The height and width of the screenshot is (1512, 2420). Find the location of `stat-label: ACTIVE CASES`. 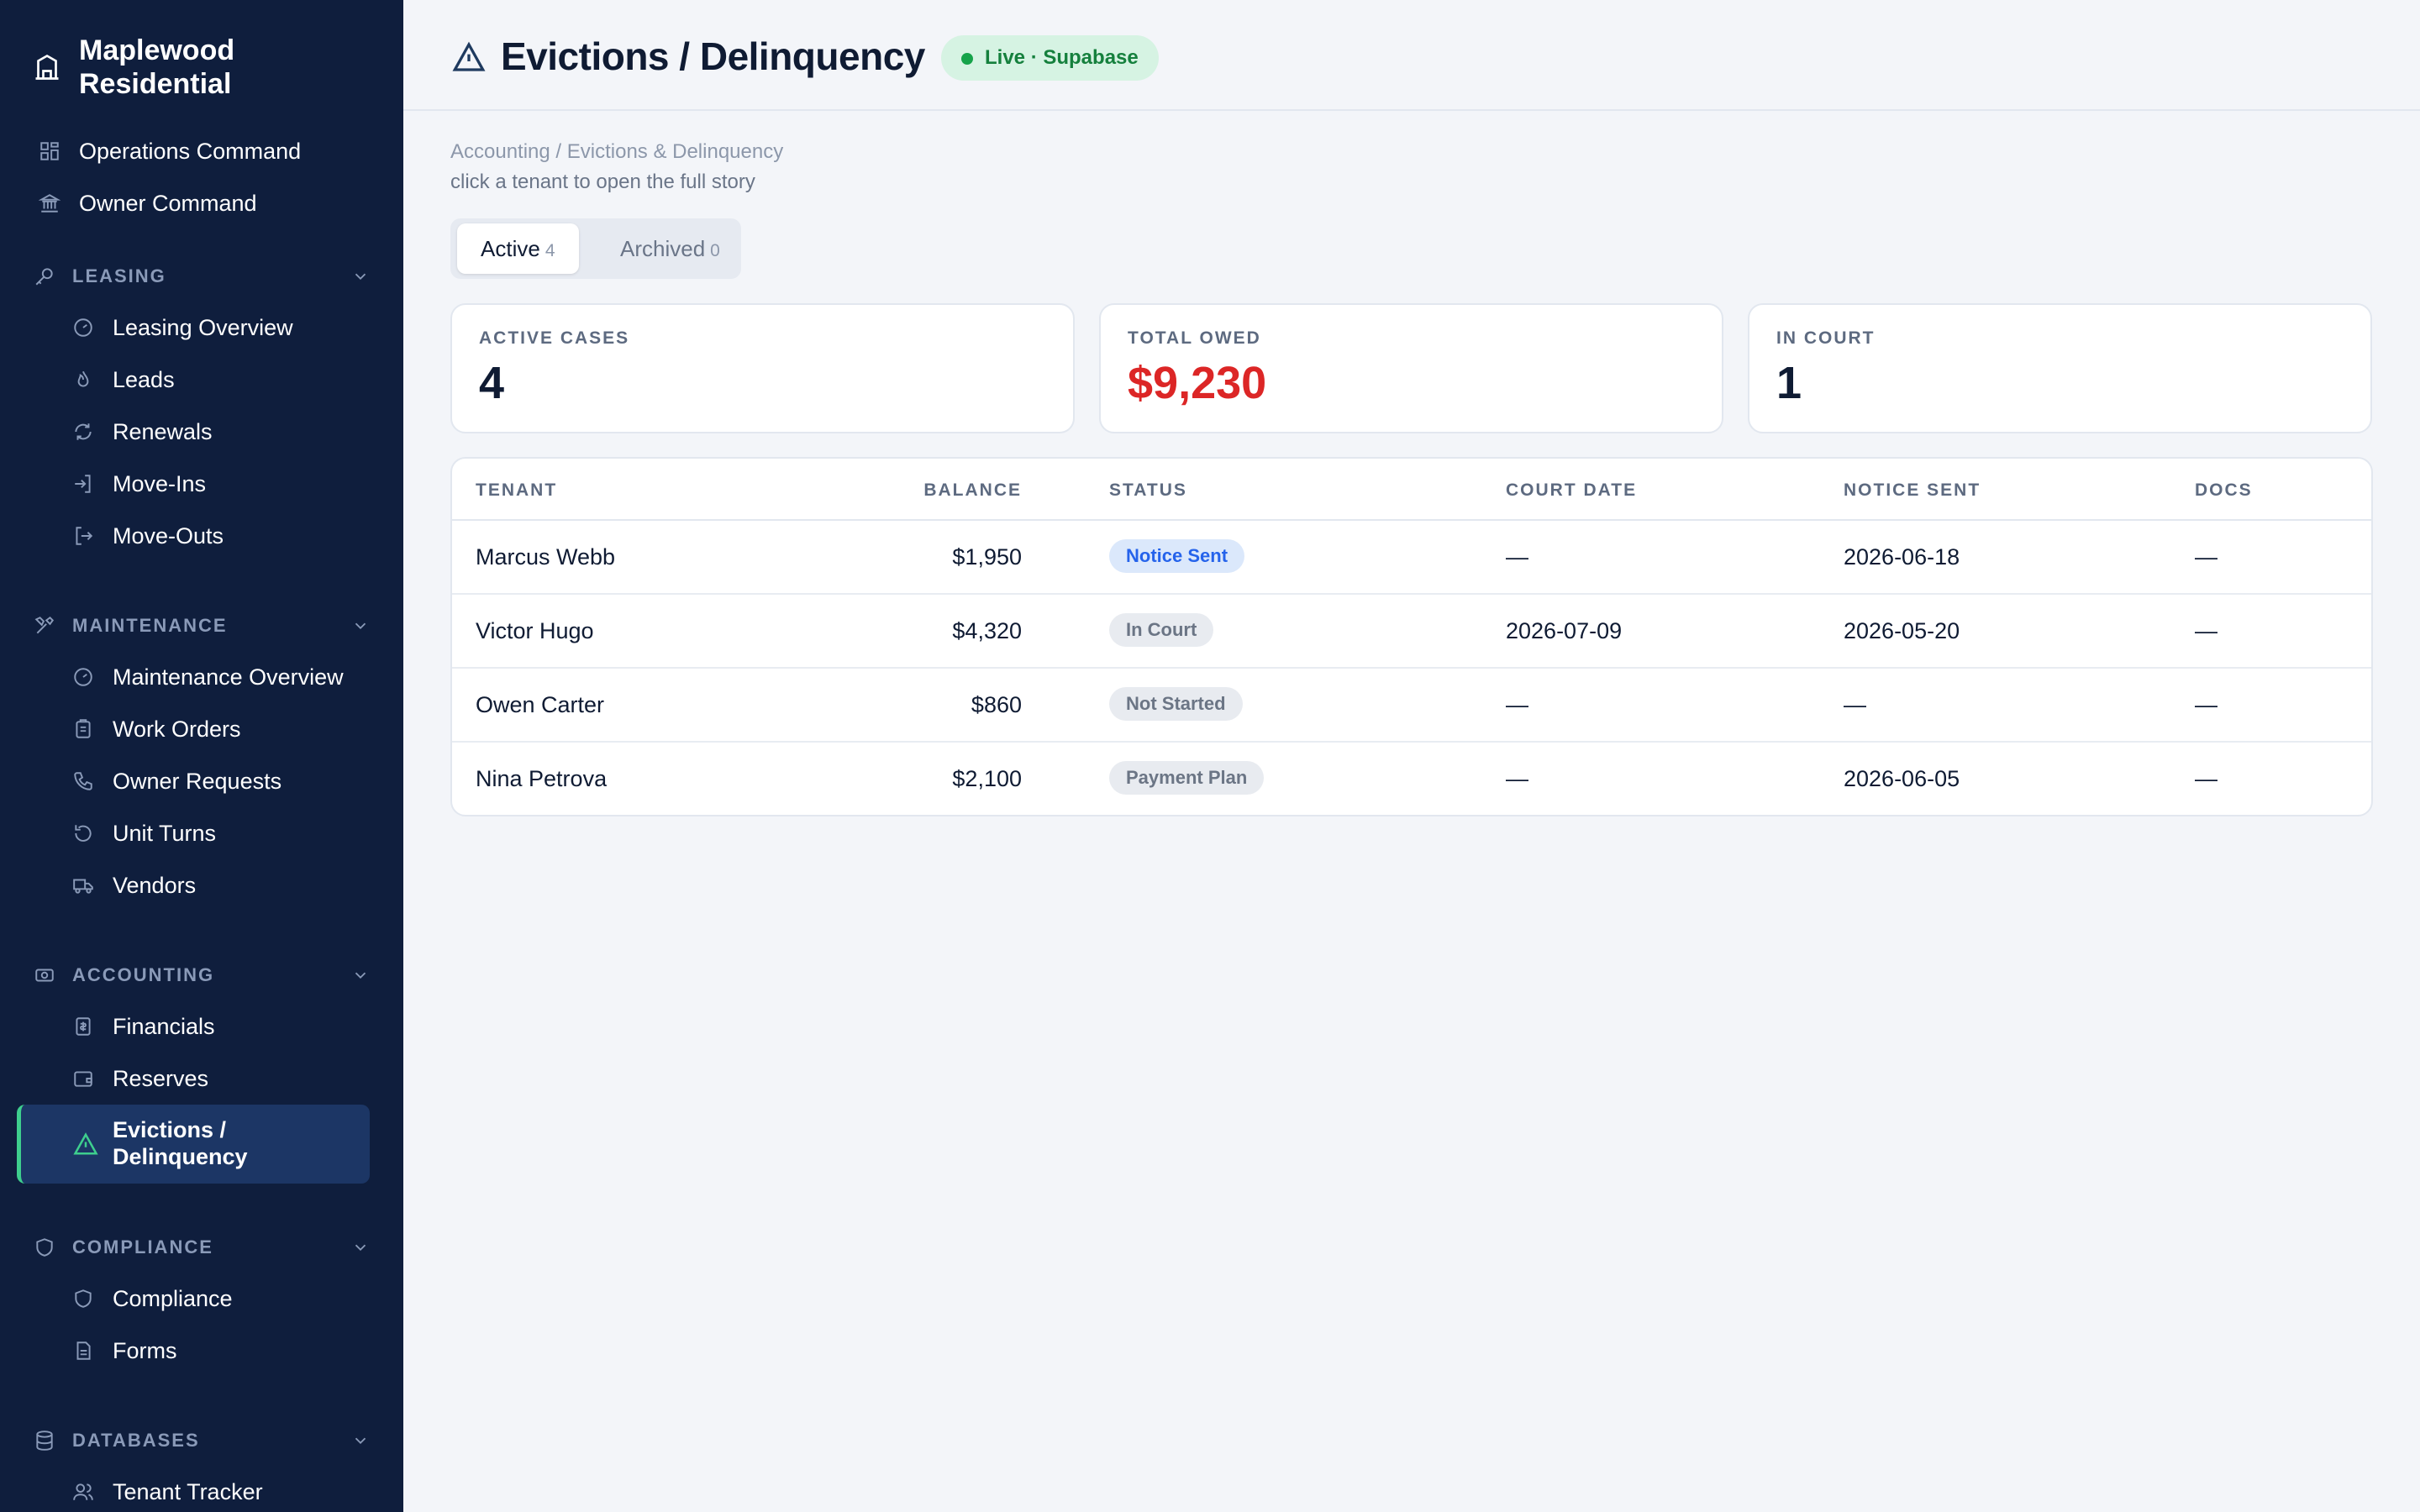

stat-label: ACTIVE CASES is located at coordinates (554, 338).